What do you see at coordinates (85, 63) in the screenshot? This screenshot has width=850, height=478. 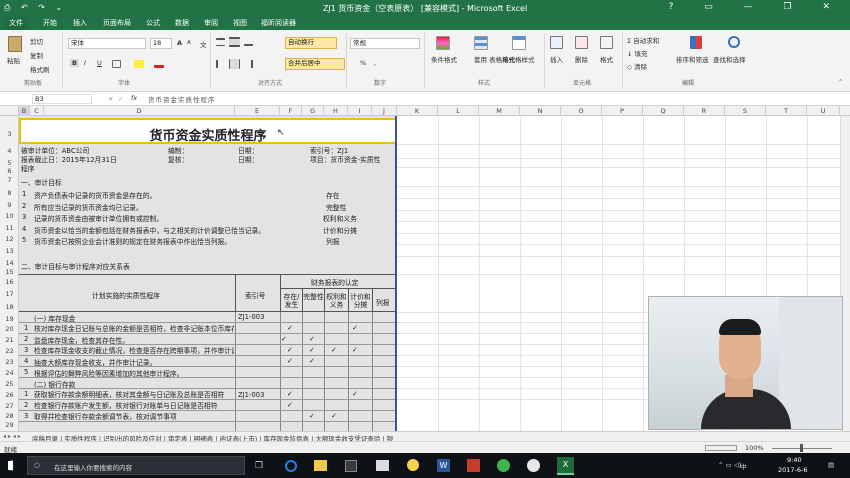 I see `italic-button: I` at bounding box center [85, 63].